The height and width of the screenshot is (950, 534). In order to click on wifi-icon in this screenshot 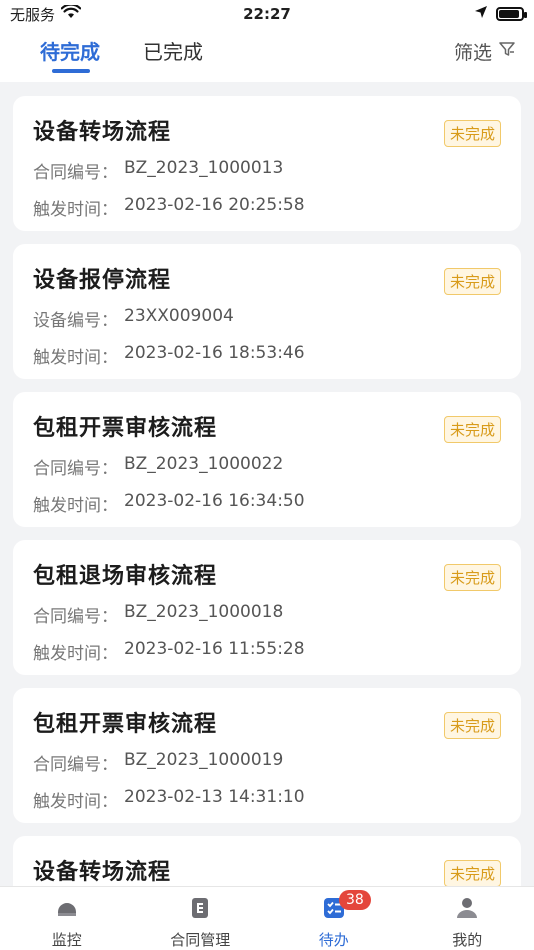, I will do `click(71, 13)`.